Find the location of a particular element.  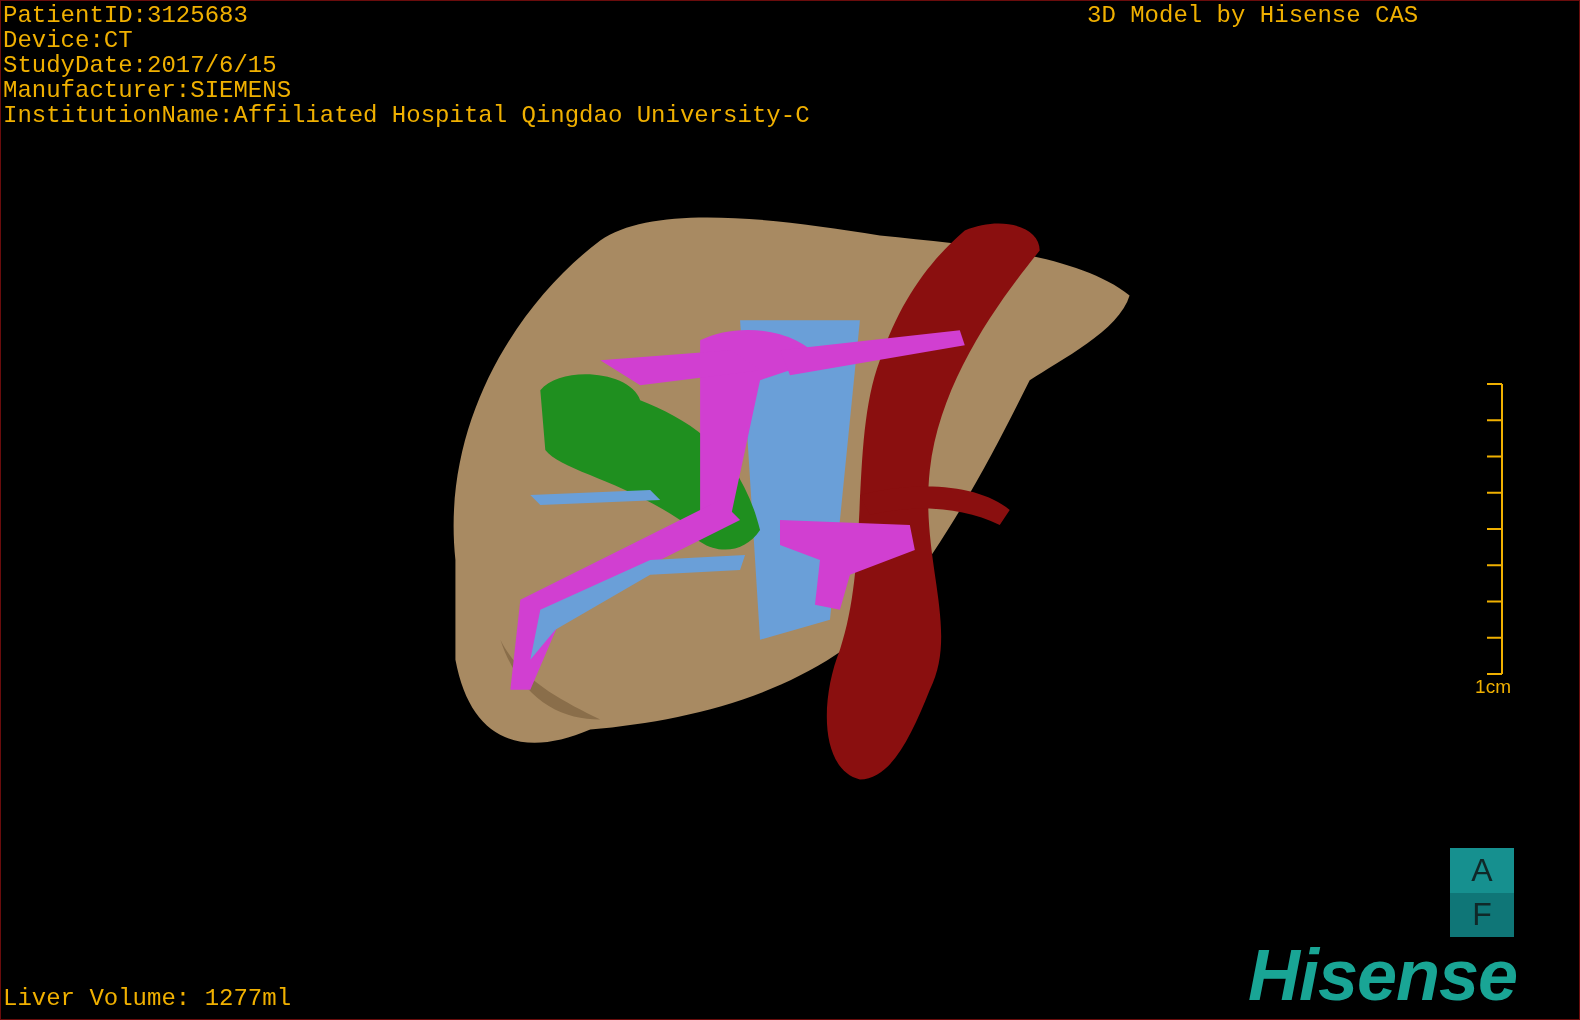

study-info-line: Manufacturer:SIEMENS is located at coordinates (148, 90).